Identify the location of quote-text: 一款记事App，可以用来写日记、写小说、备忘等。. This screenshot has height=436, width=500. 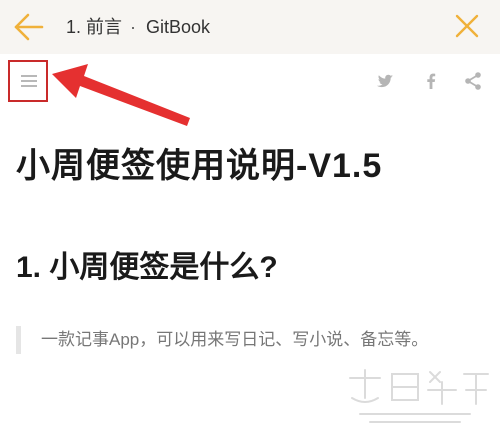
(235, 339).